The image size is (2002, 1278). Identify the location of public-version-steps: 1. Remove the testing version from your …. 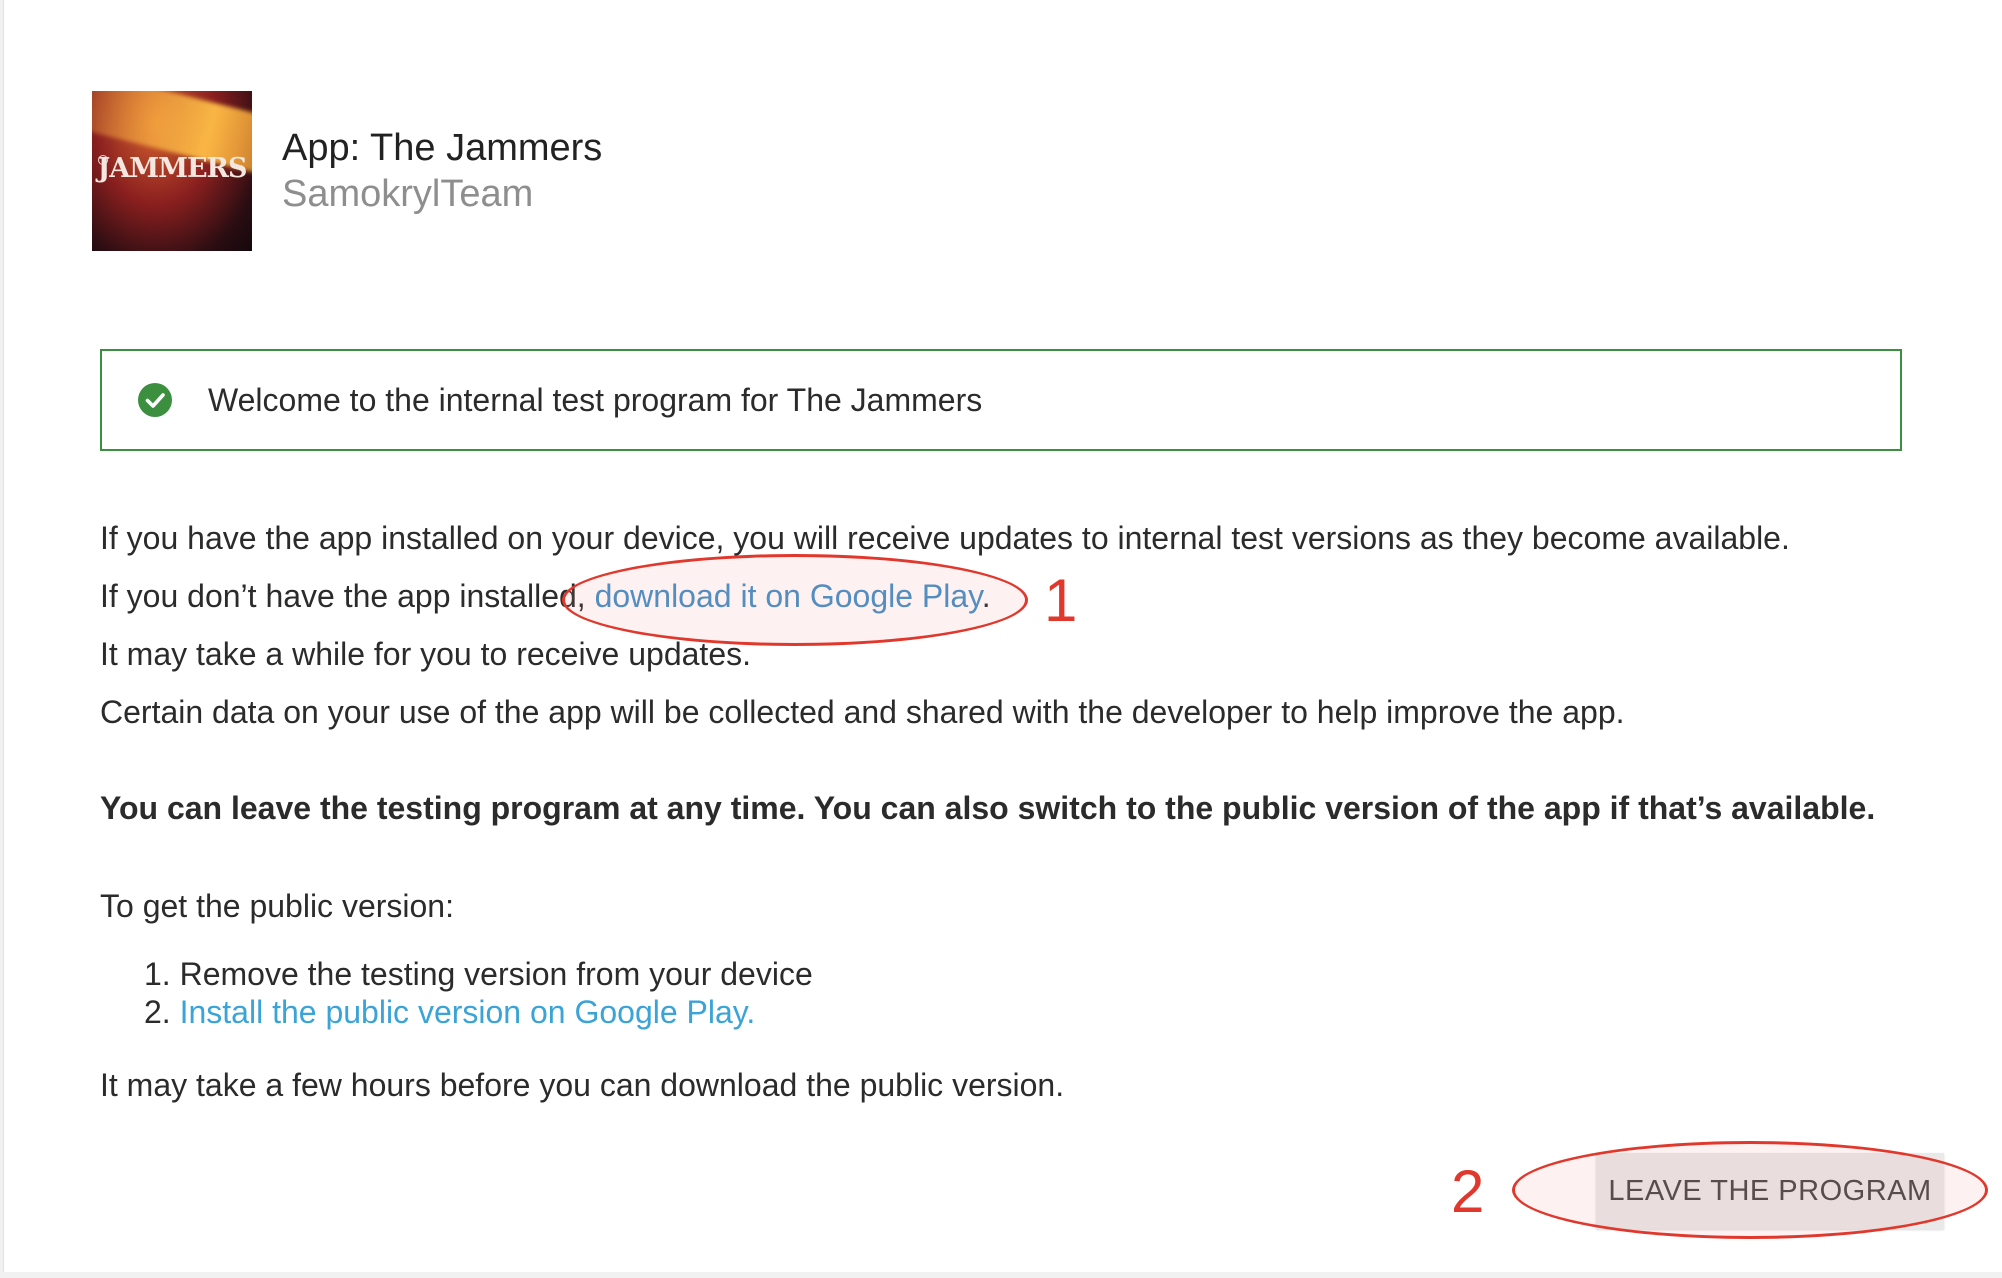
(478, 993).